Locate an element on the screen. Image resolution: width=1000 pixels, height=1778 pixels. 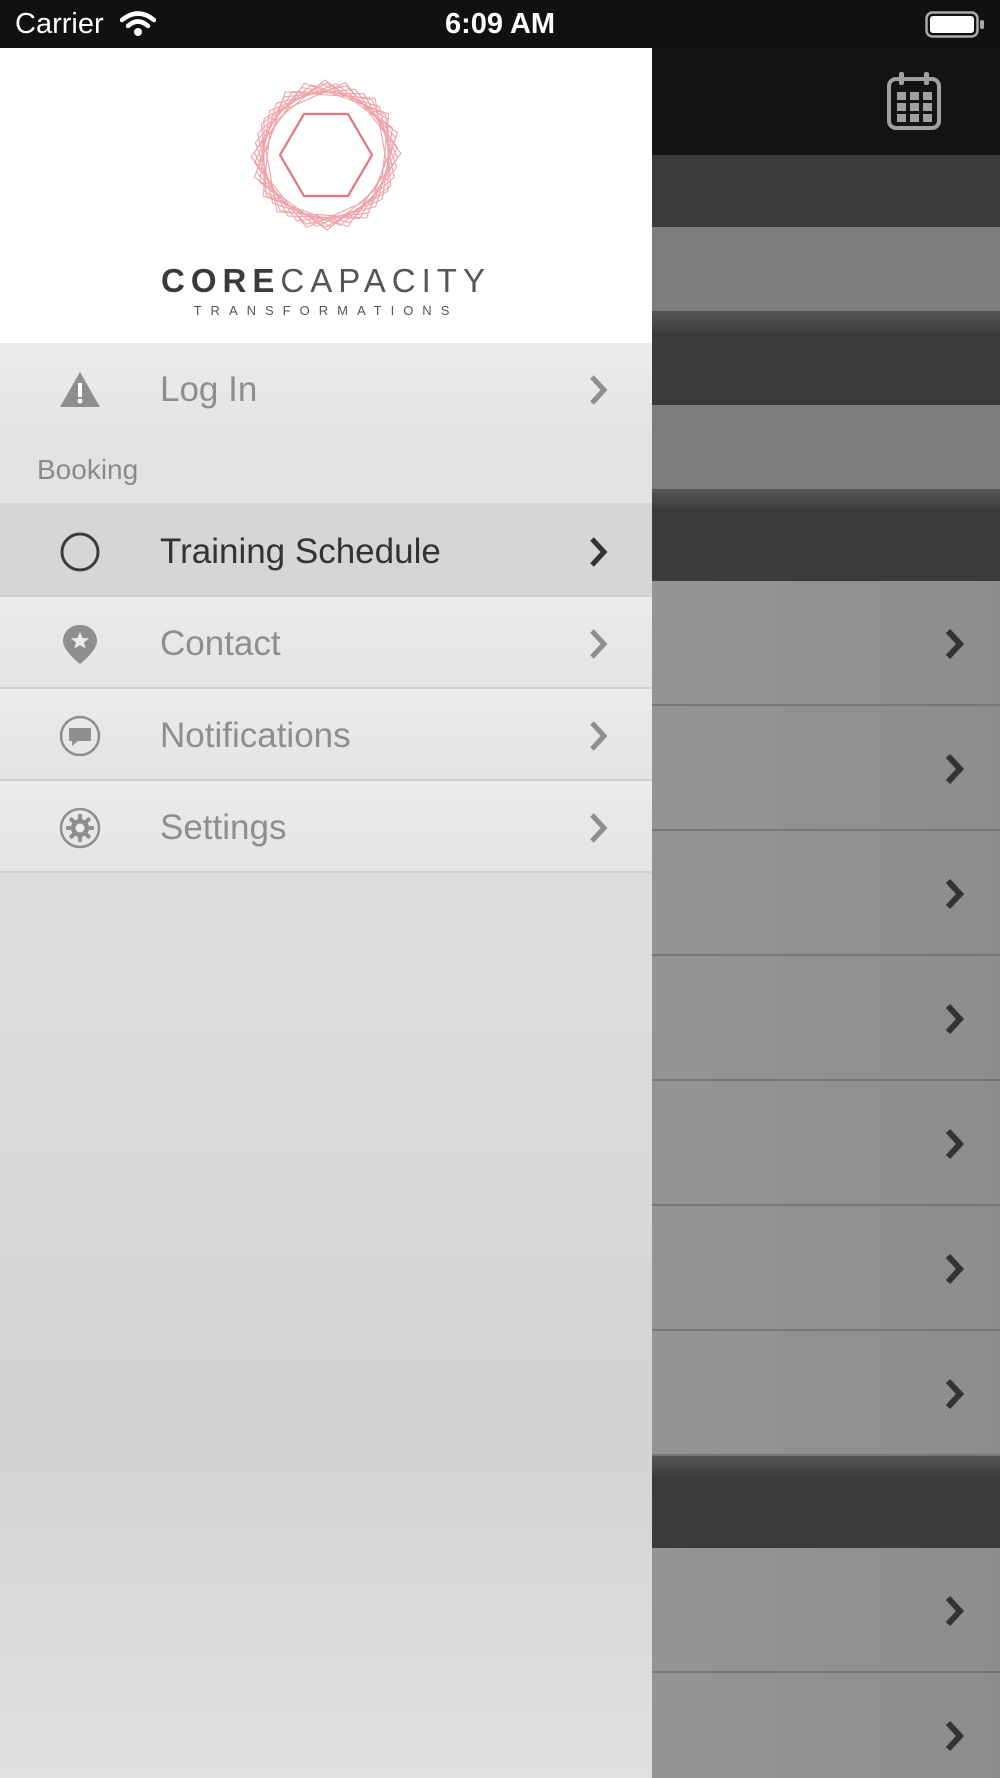
menu-item-label: Contact is located at coordinates (220, 643).